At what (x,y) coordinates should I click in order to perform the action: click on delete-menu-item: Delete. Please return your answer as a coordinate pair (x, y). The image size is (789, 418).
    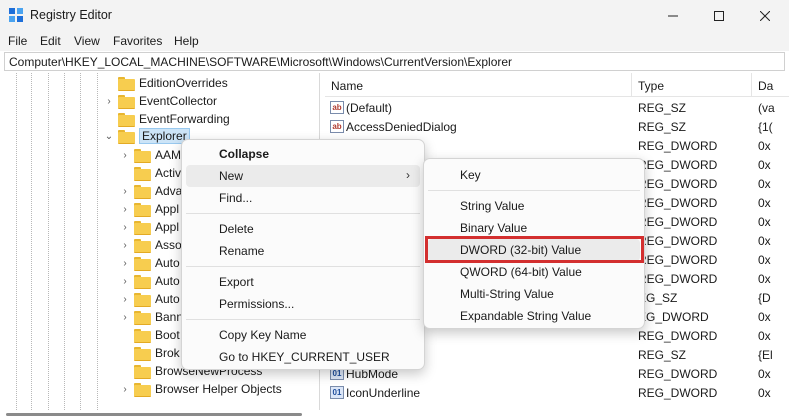
    Looking at the image, I should click on (303, 229).